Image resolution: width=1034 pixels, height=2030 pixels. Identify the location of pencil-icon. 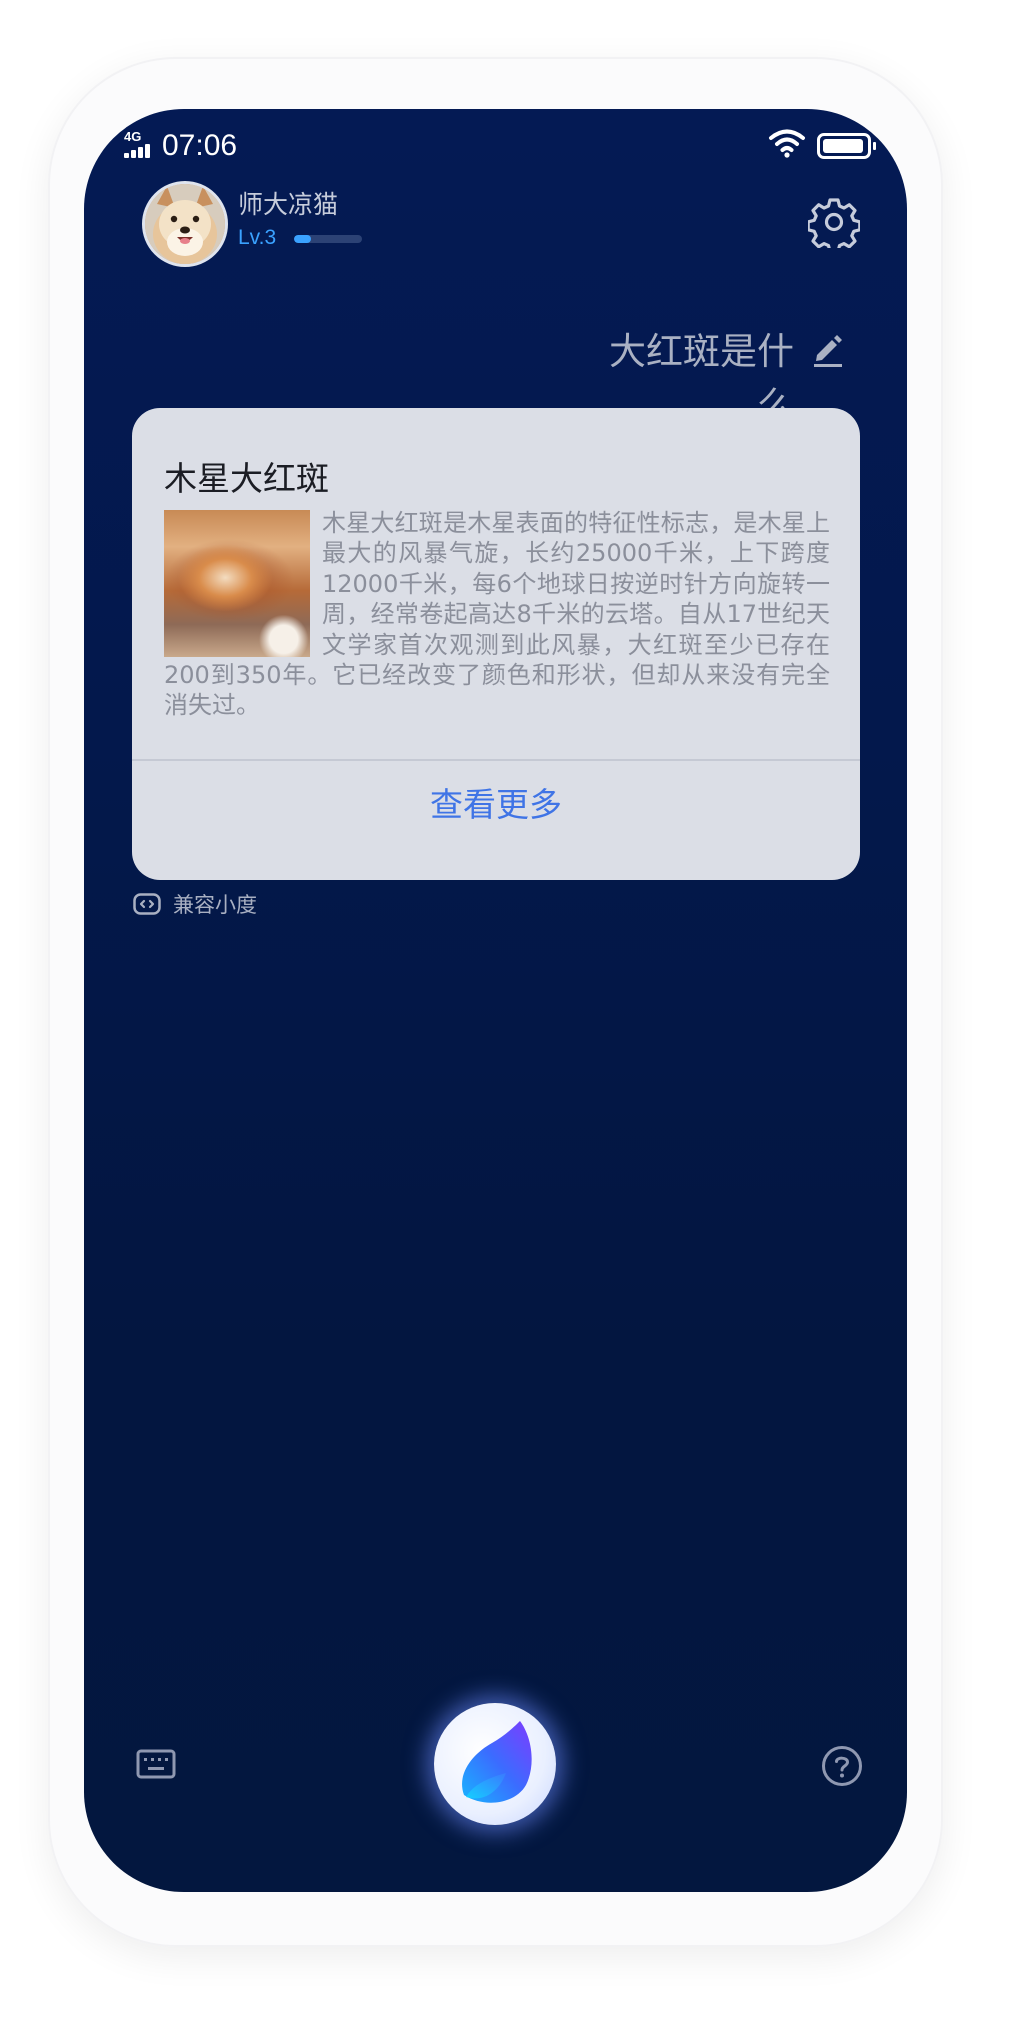
(827, 349).